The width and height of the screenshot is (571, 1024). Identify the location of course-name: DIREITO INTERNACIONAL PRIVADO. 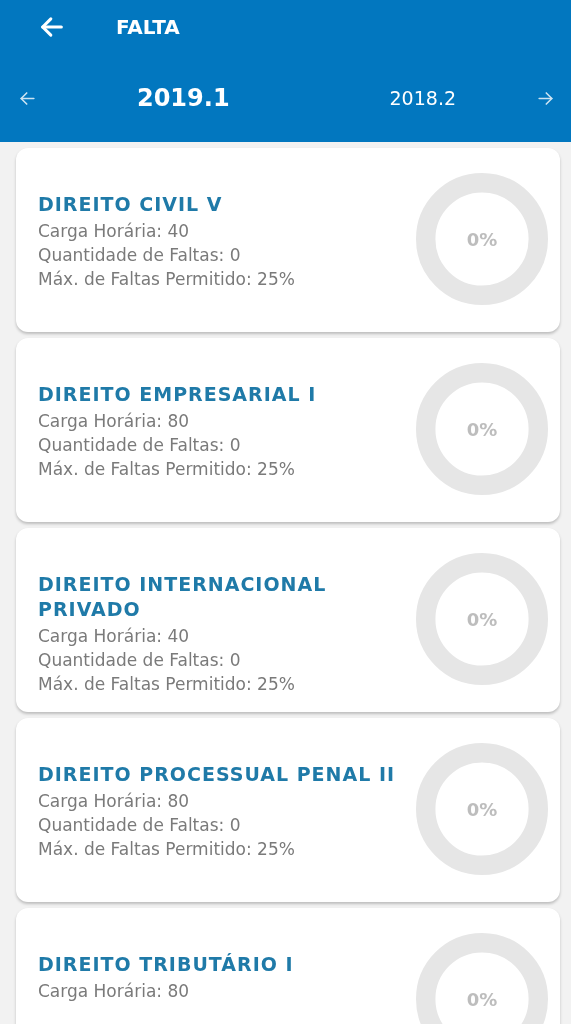
(183, 597).